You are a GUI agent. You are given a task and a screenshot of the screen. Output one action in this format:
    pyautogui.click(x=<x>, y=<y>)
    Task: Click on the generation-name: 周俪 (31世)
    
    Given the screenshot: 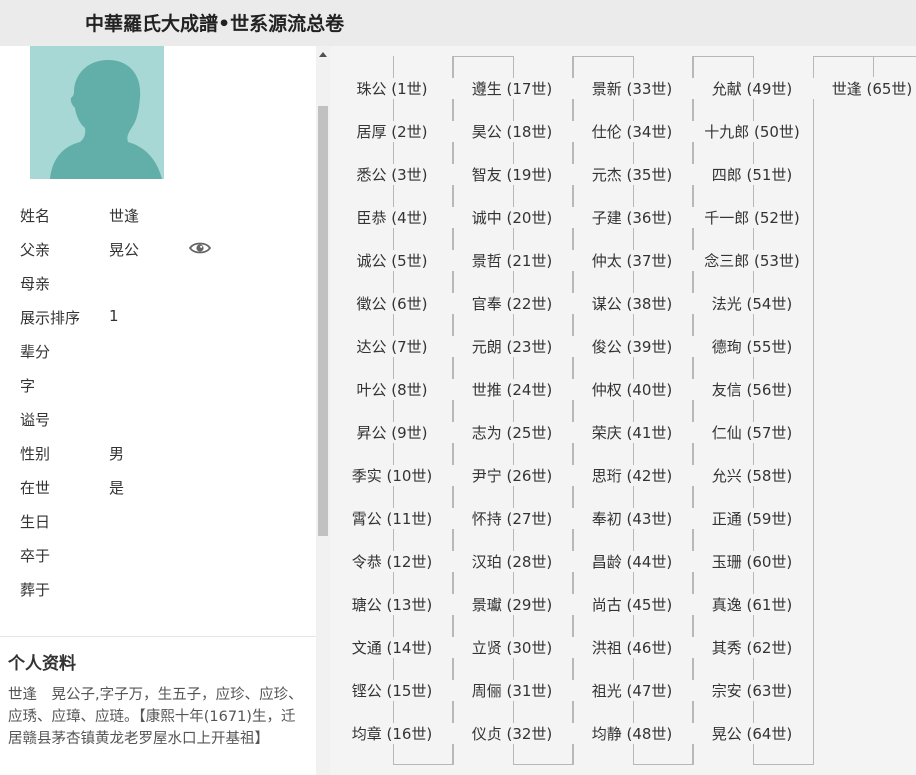 What is the action you would take?
    pyautogui.click(x=512, y=690)
    